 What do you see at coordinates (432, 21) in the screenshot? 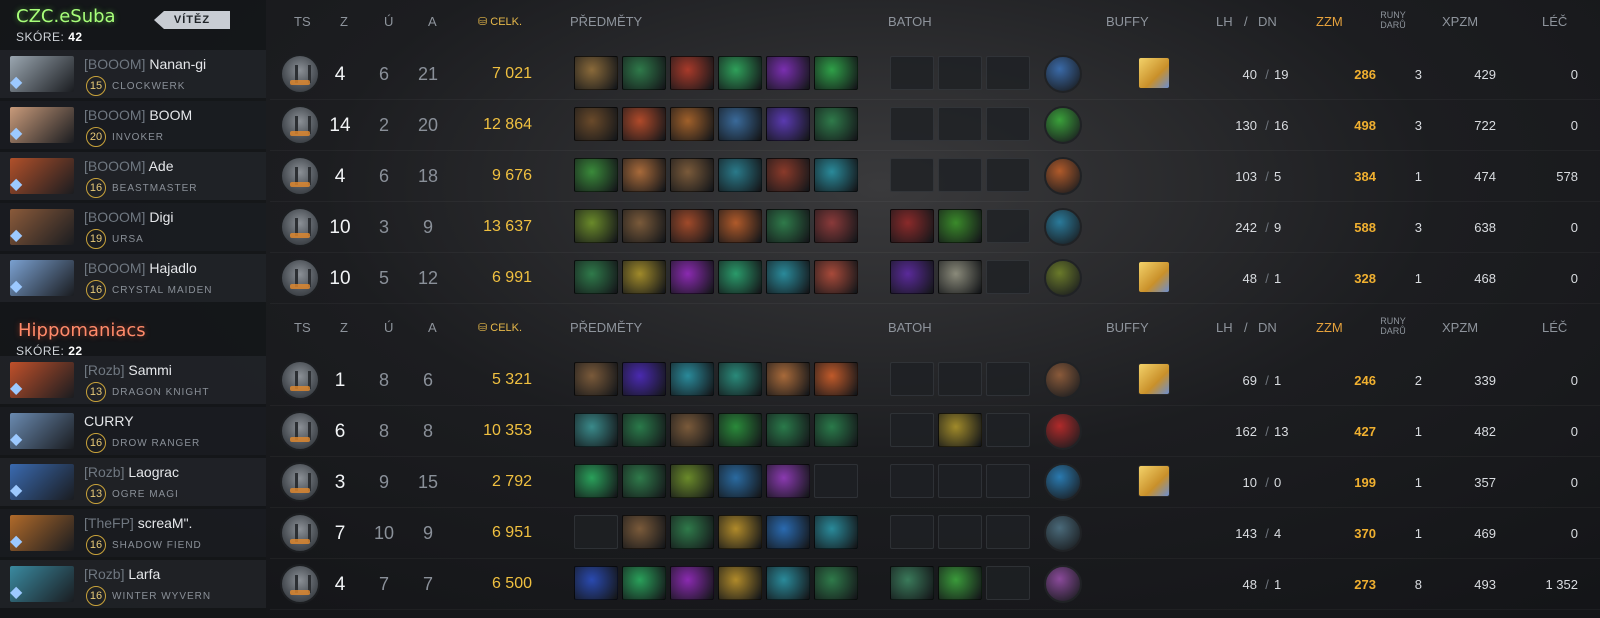
I see `col-assists: A` at bounding box center [432, 21].